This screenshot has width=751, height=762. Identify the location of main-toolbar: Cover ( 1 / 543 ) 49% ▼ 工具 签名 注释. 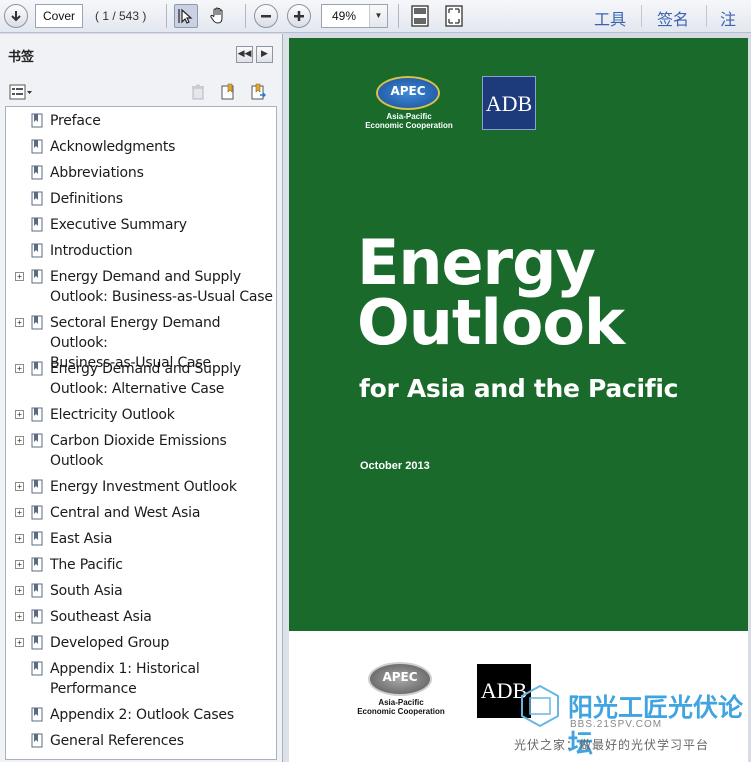
(375, 26).